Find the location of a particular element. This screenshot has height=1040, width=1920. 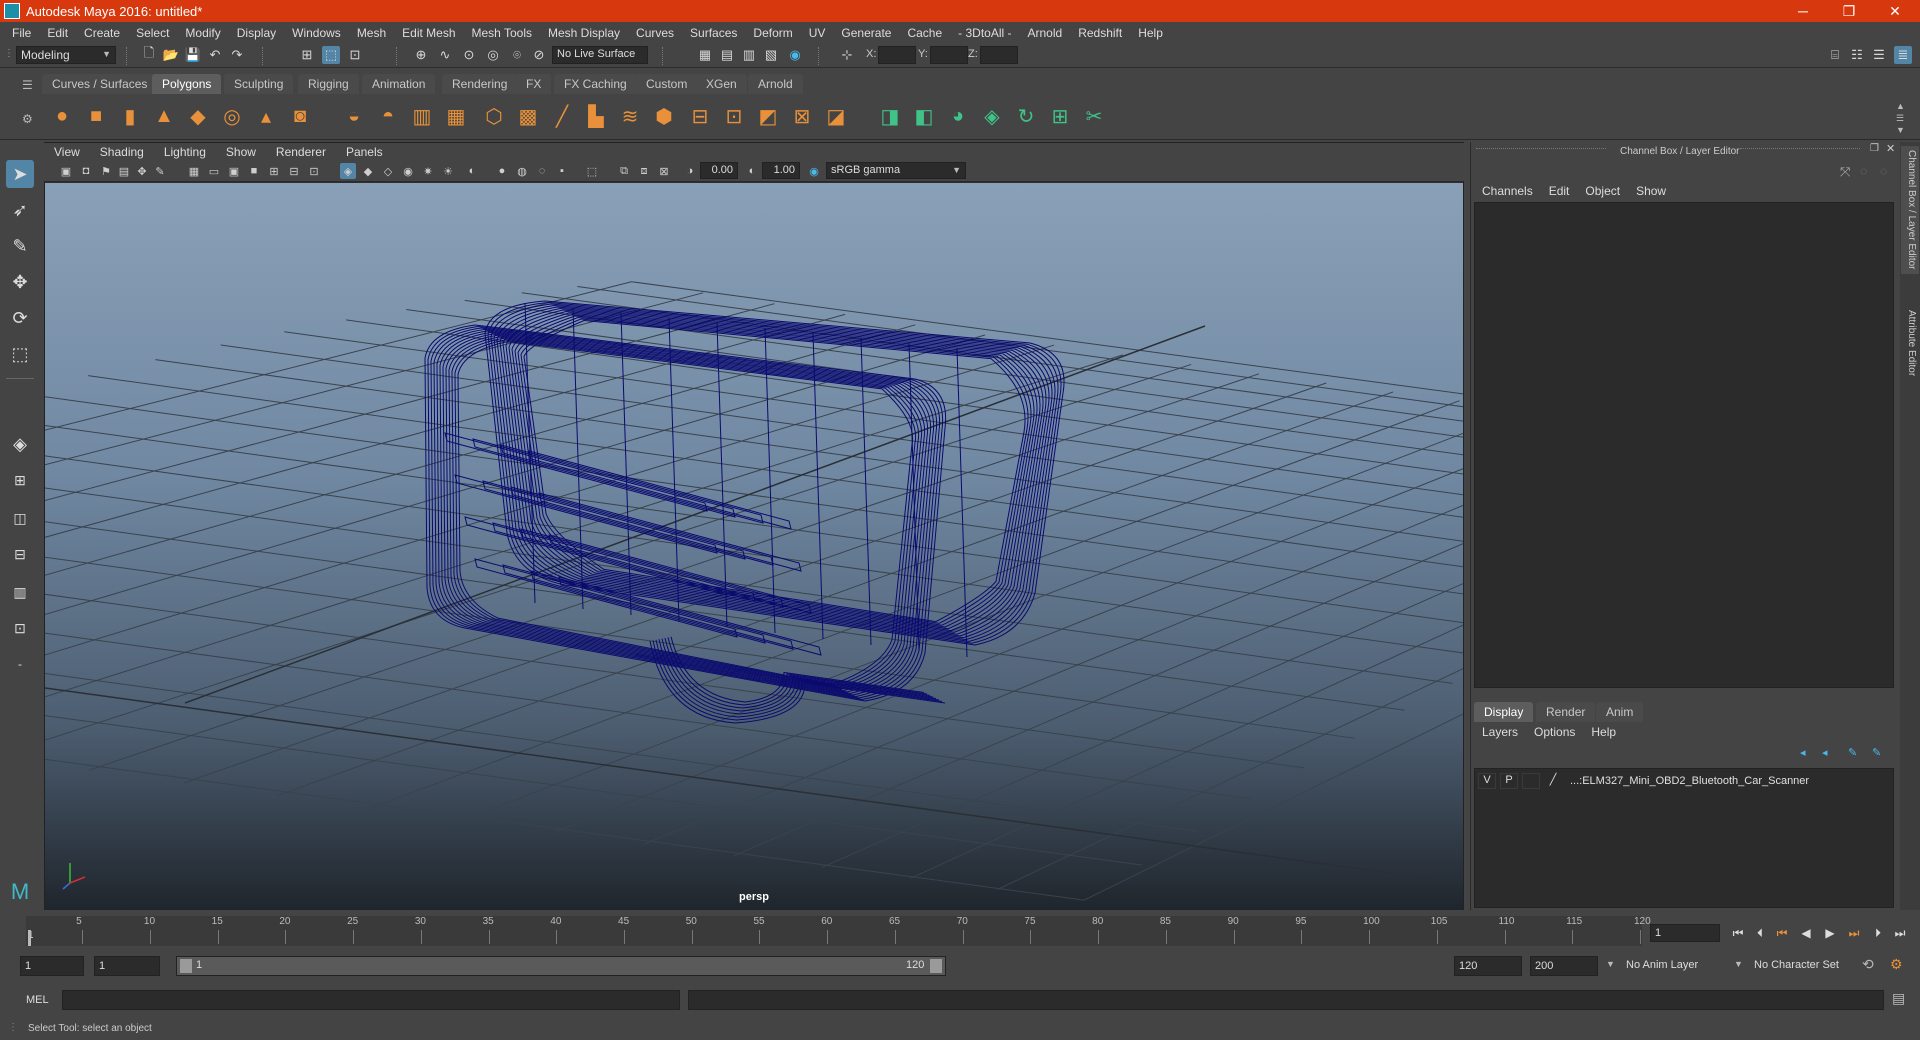

offset-edge-loop-icon: ⊡ is located at coordinates (734, 116).